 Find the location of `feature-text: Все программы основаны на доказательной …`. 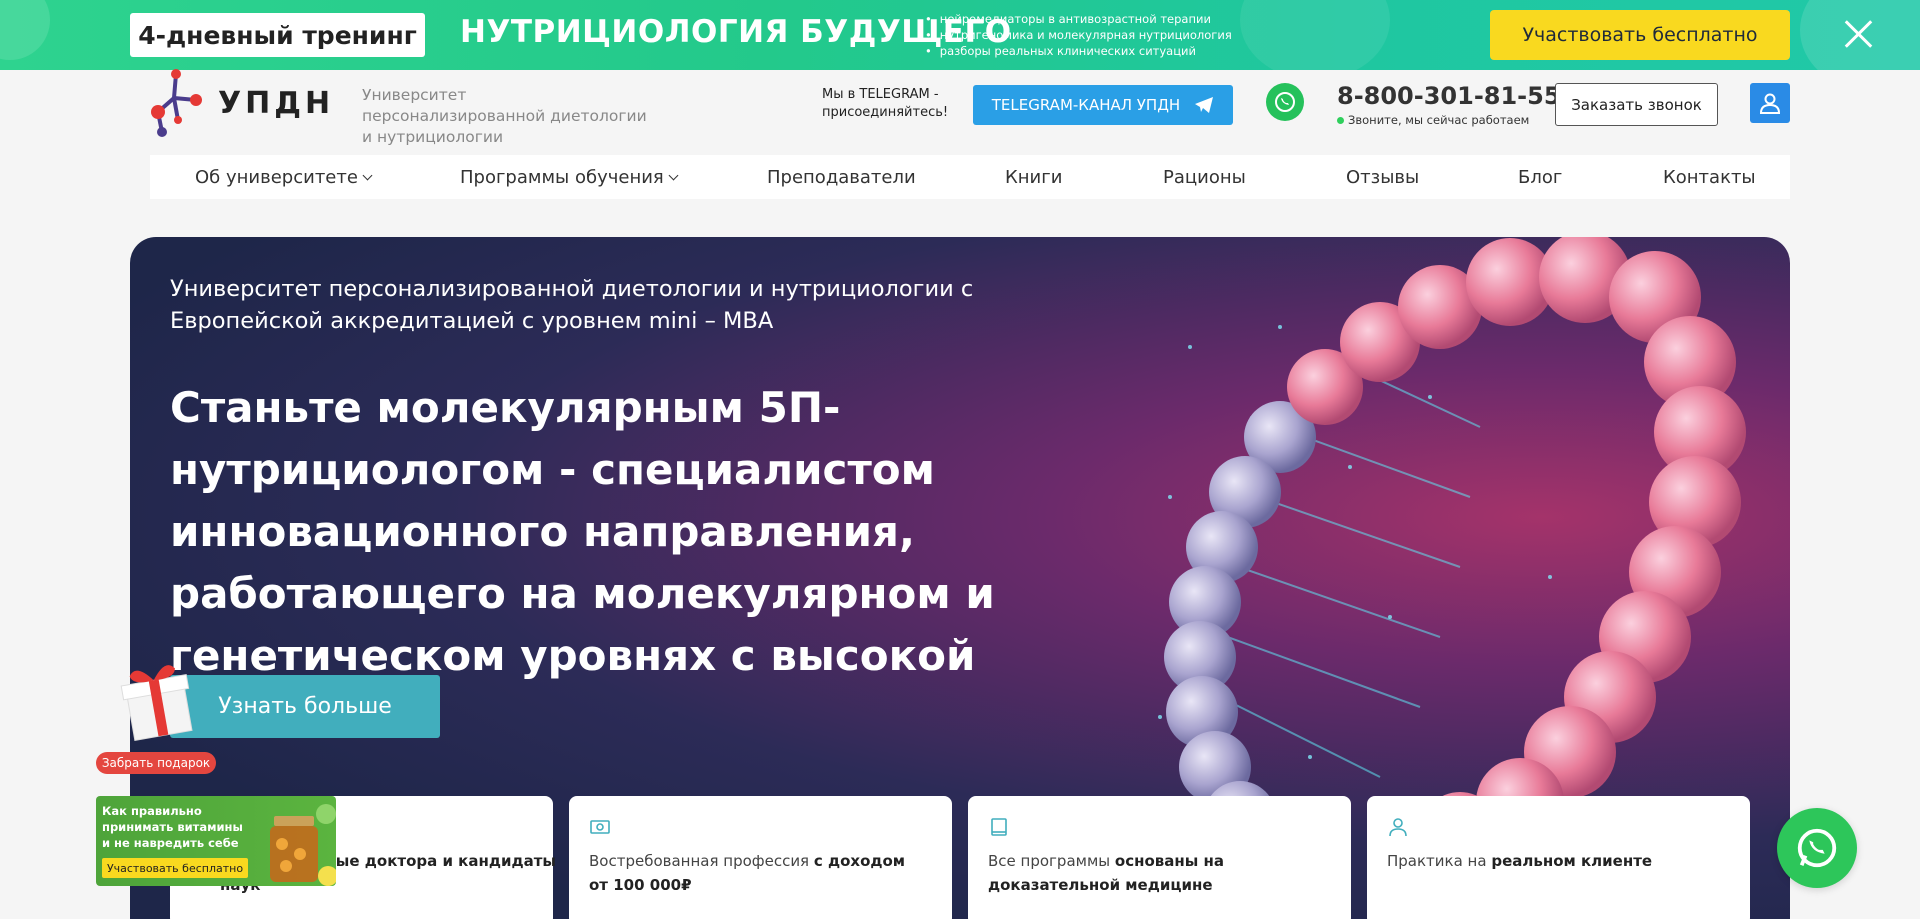

feature-text: Все программы основаны на доказательной … is located at coordinates (1158, 873).